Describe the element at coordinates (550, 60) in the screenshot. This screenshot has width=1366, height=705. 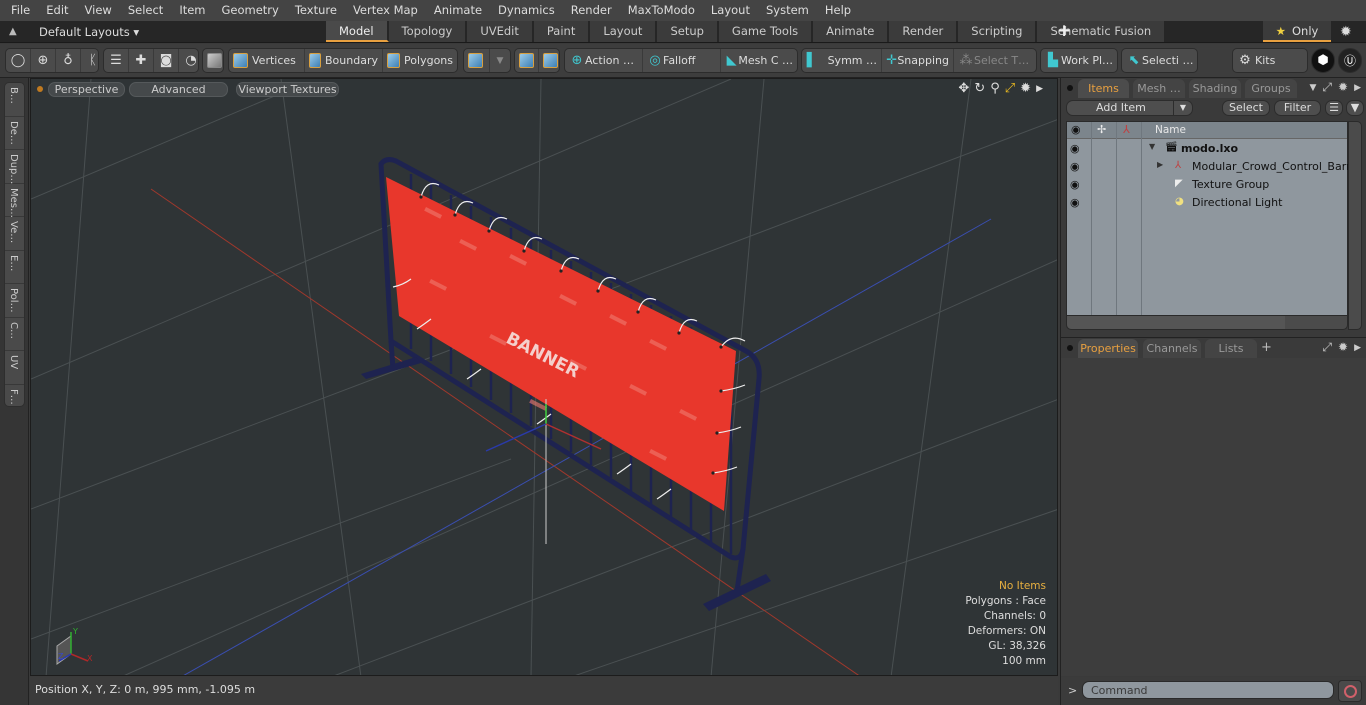
I see `center-button` at that location.